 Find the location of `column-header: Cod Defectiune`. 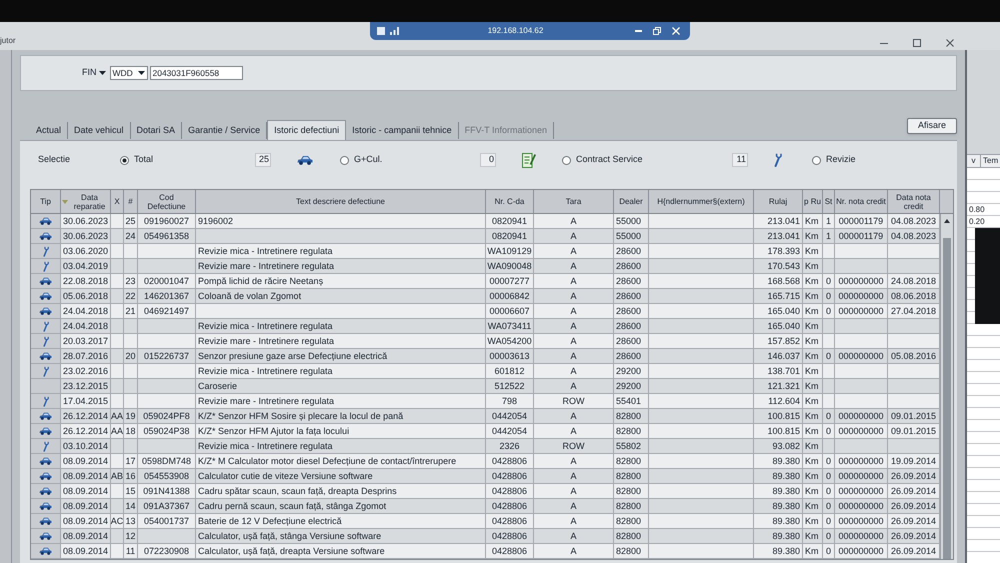

column-header: Cod Defectiune is located at coordinates (167, 201).